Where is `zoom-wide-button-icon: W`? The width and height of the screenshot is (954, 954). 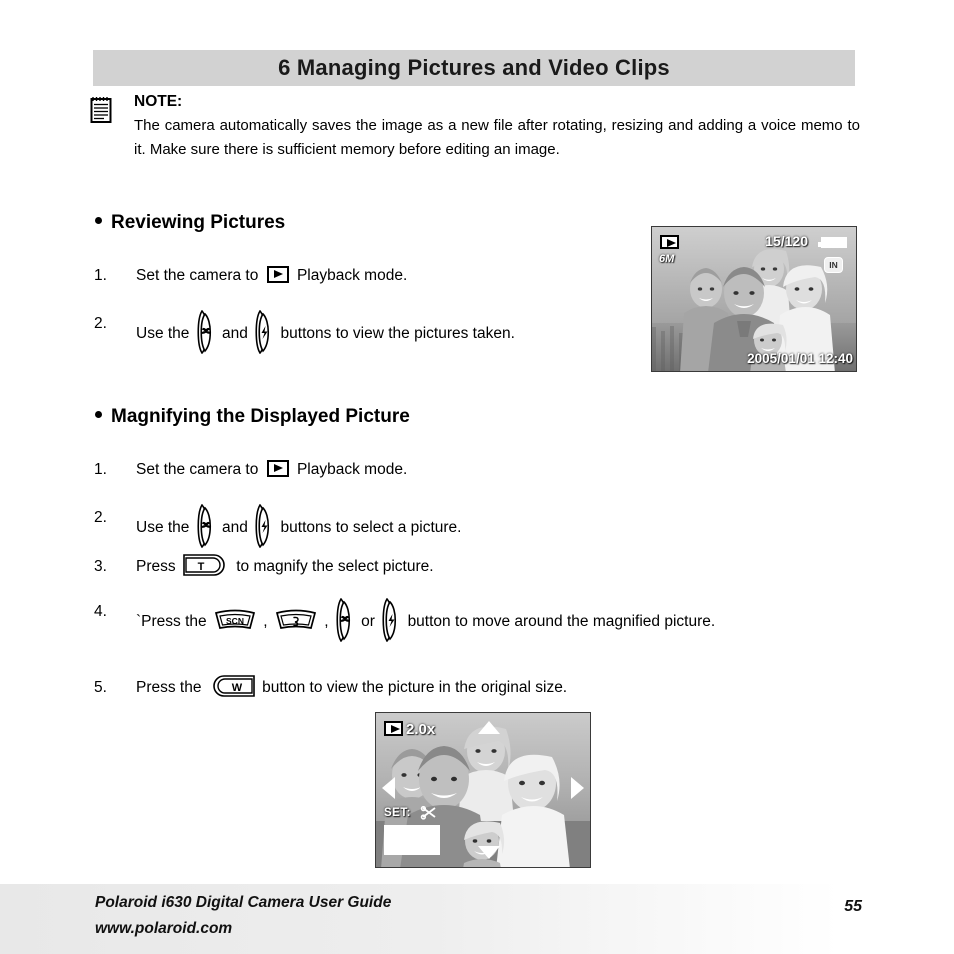
zoom-wide-button-icon: W is located at coordinates (232, 686).